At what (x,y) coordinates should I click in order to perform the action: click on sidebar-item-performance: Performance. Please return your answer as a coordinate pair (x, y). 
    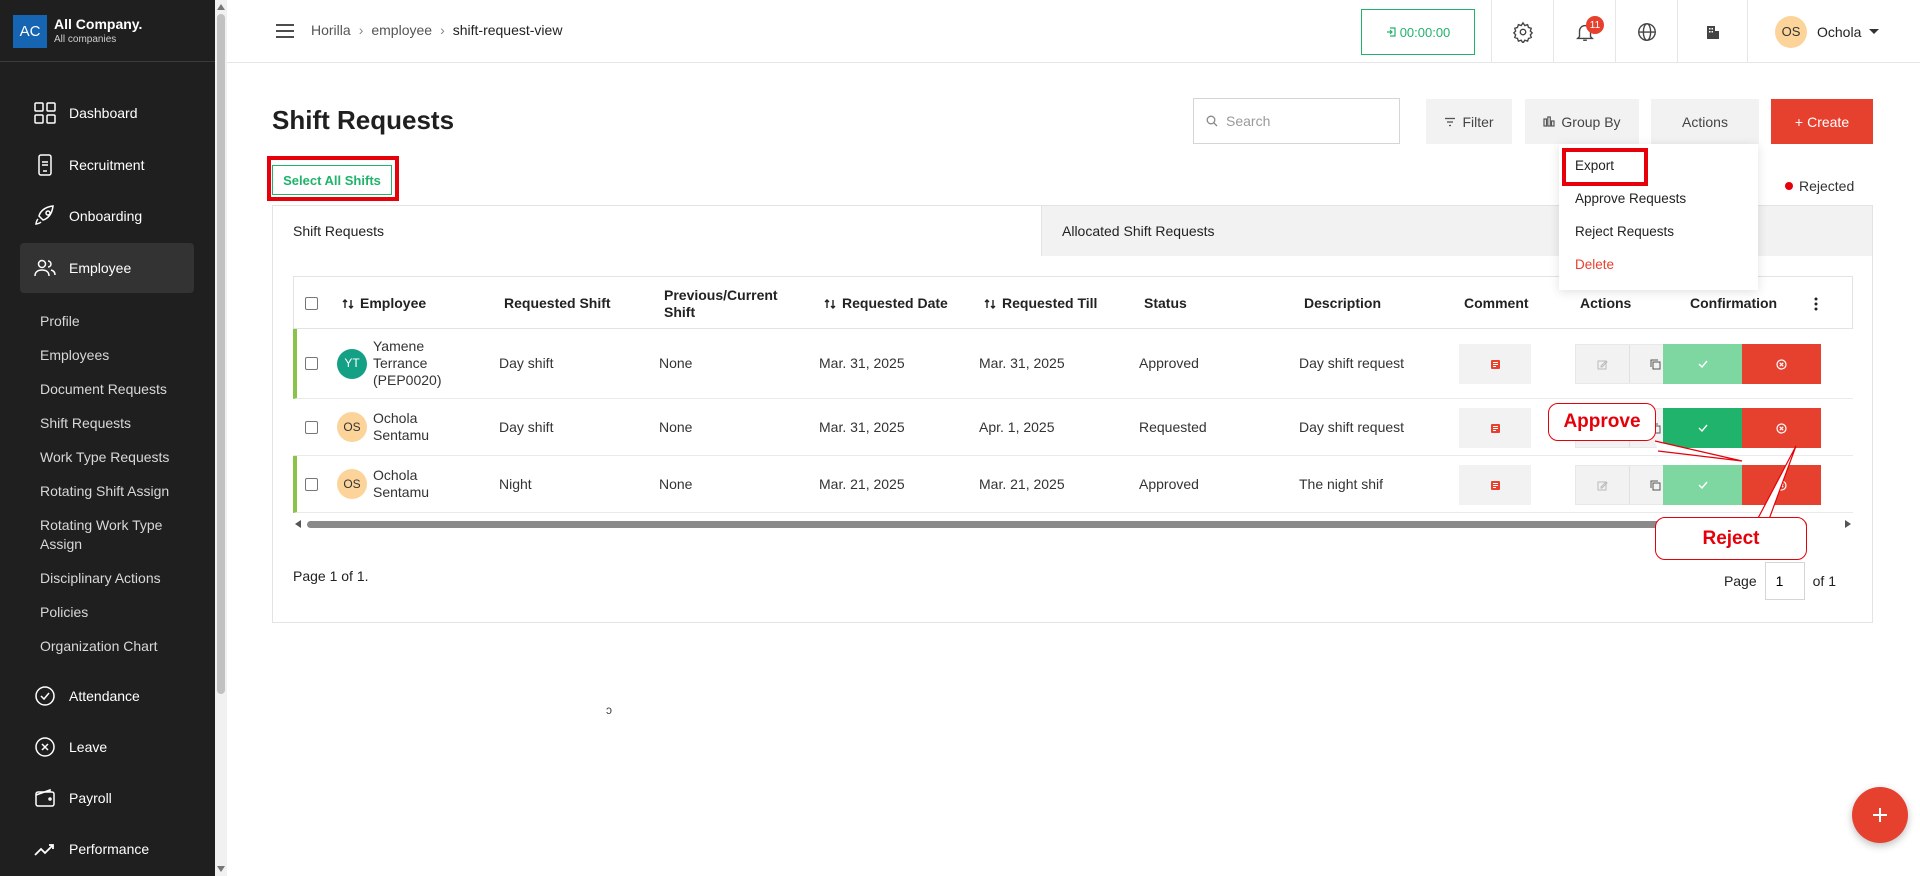
    Looking at the image, I should click on (107, 849).